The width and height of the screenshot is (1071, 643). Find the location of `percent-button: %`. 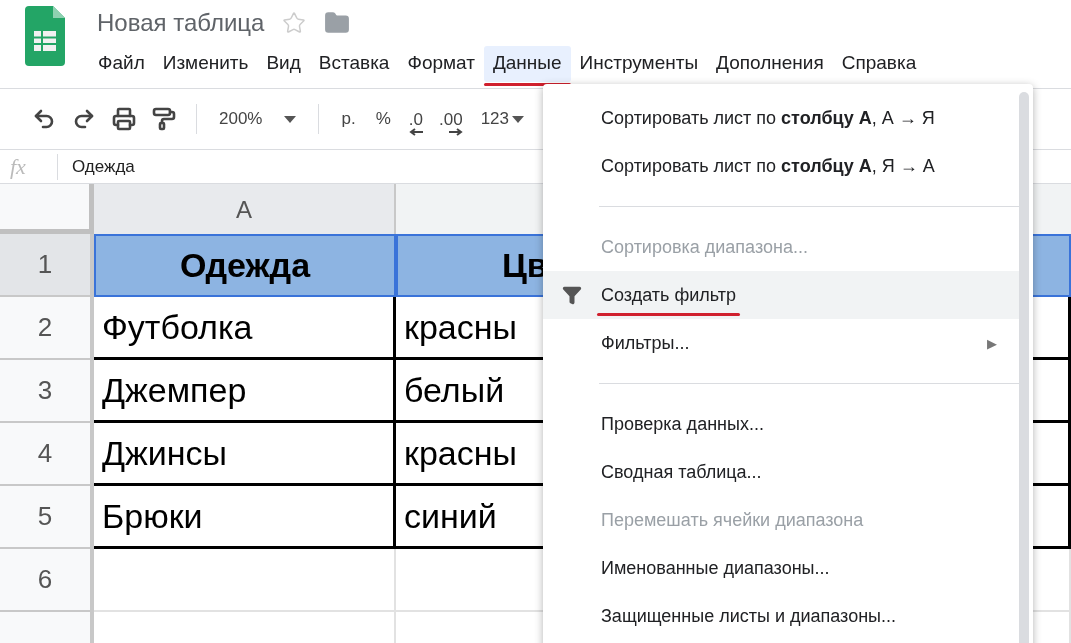

percent-button: % is located at coordinates (383, 119).